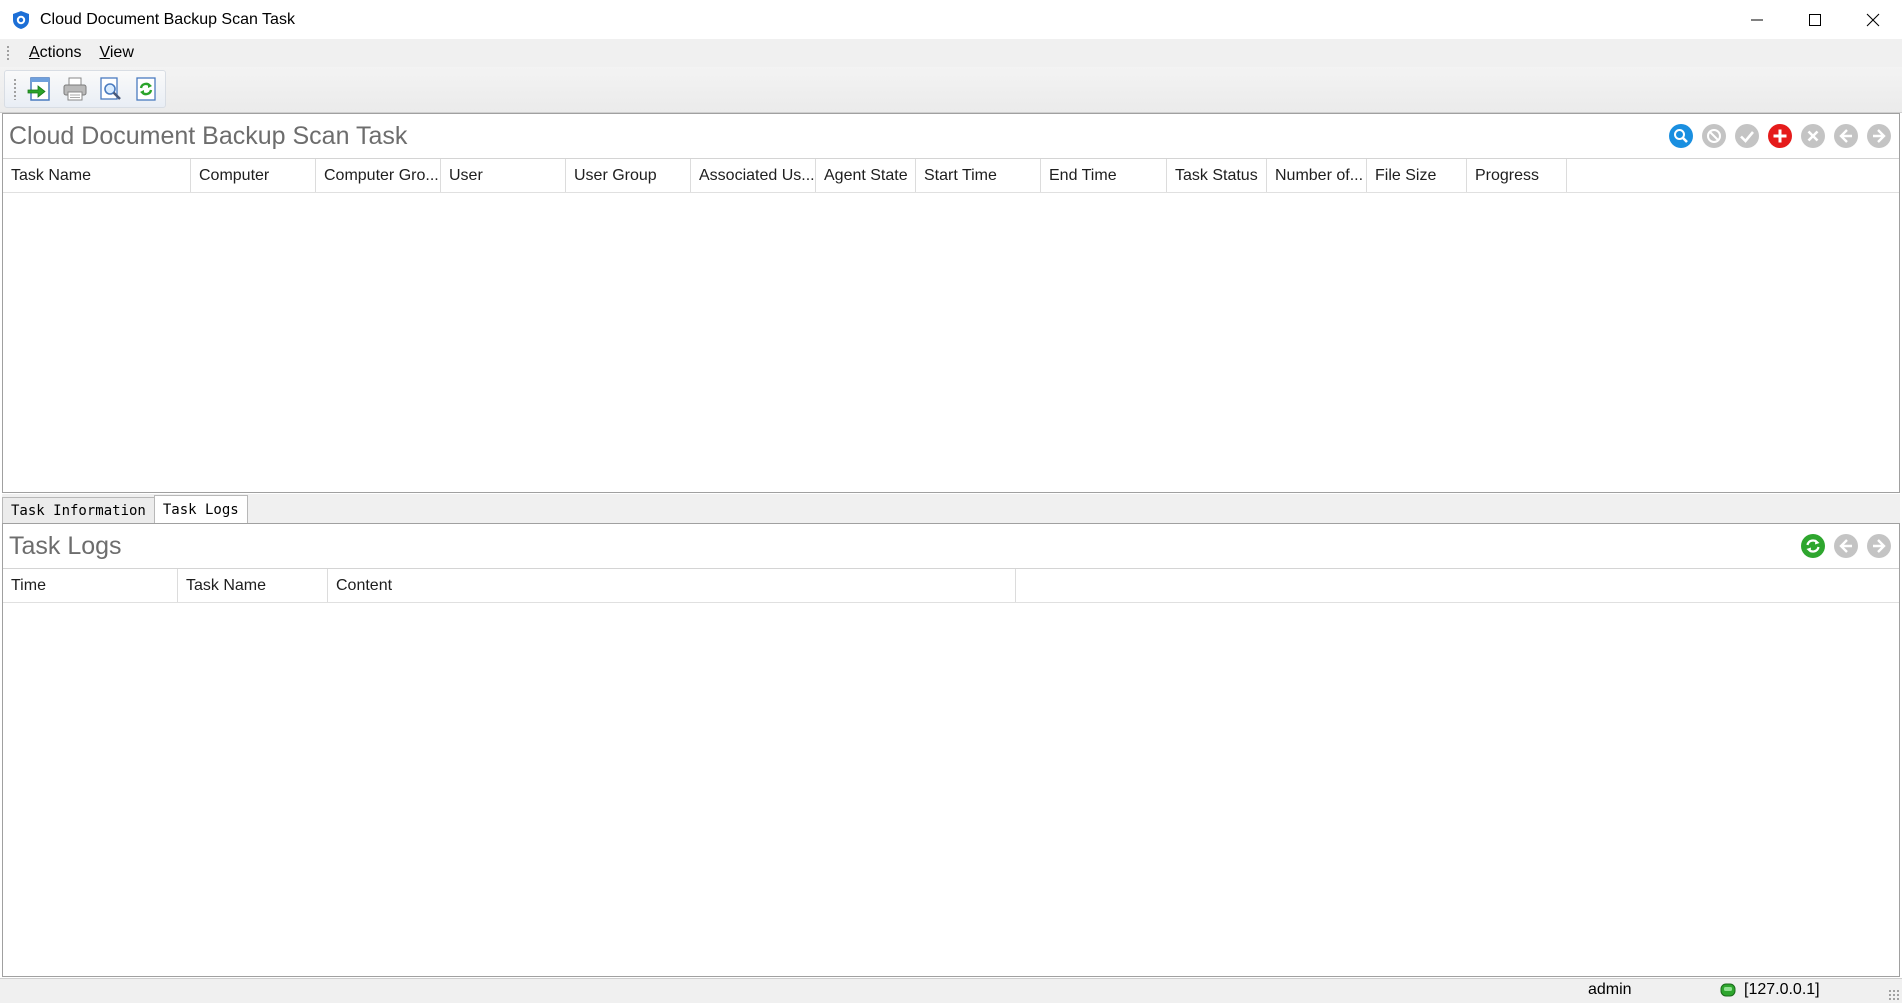 The height and width of the screenshot is (1003, 1902). Describe the element at coordinates (167, 19) in the screenshot. I see `window-title: Cloud Document Backup Scan Task` at that location.